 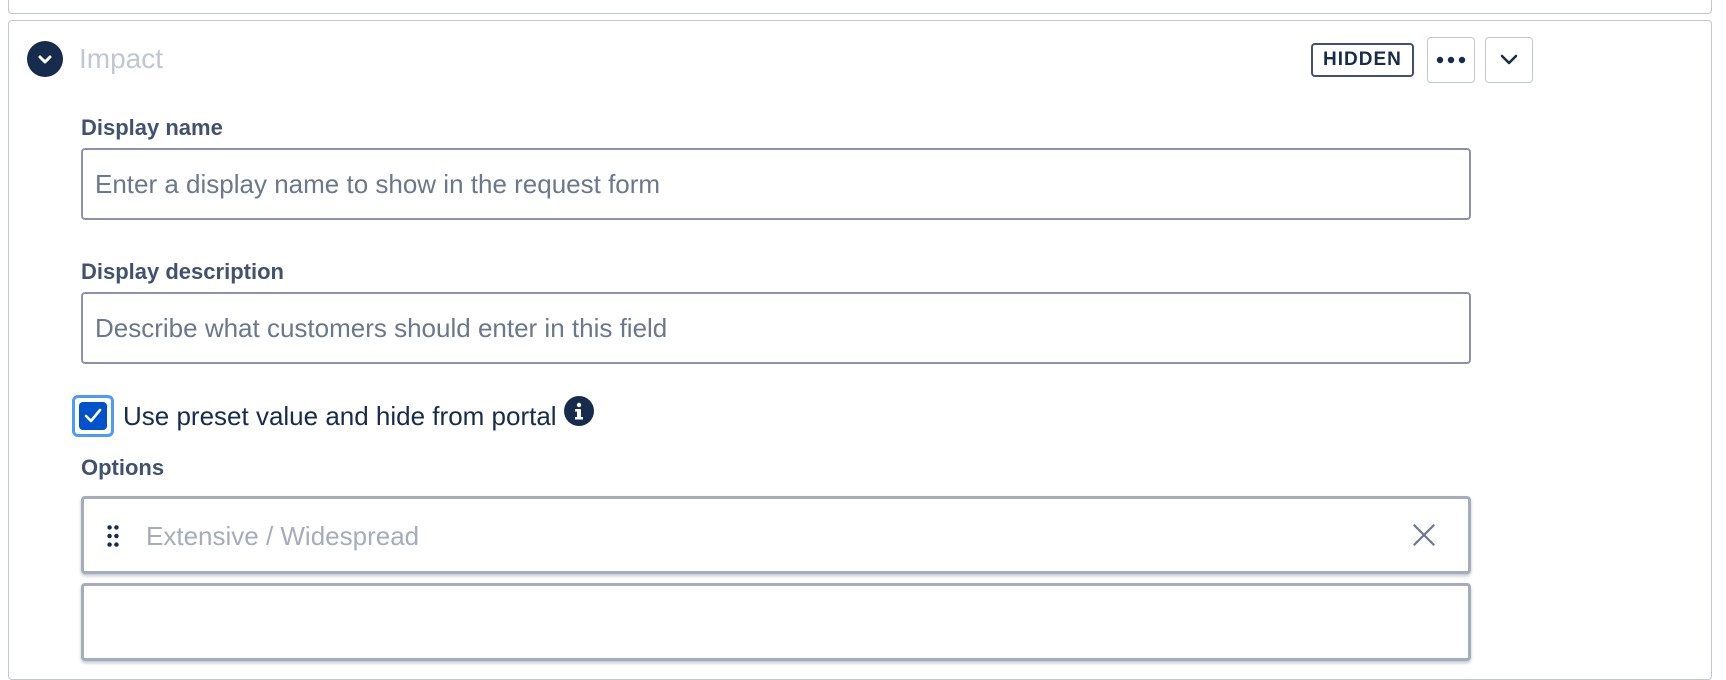 I want to click on collapse-toggle-button, so click(x=45, y=59).